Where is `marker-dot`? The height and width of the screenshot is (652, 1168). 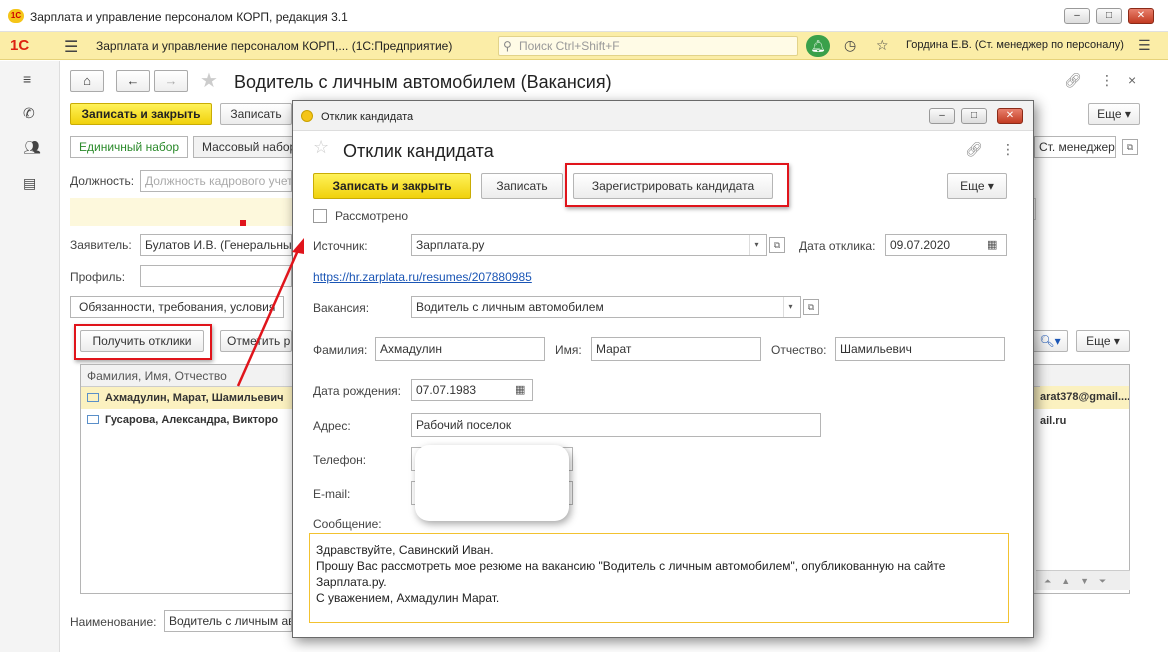
marker-dot is located at coordinates (243, 223).